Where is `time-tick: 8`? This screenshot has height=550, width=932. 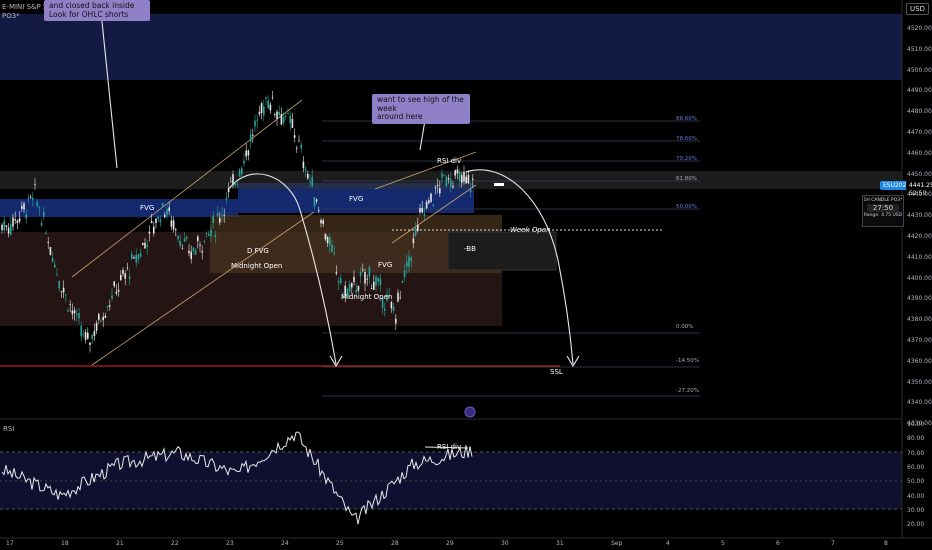
time-tick: 8 is located at coordinates (886, 543).